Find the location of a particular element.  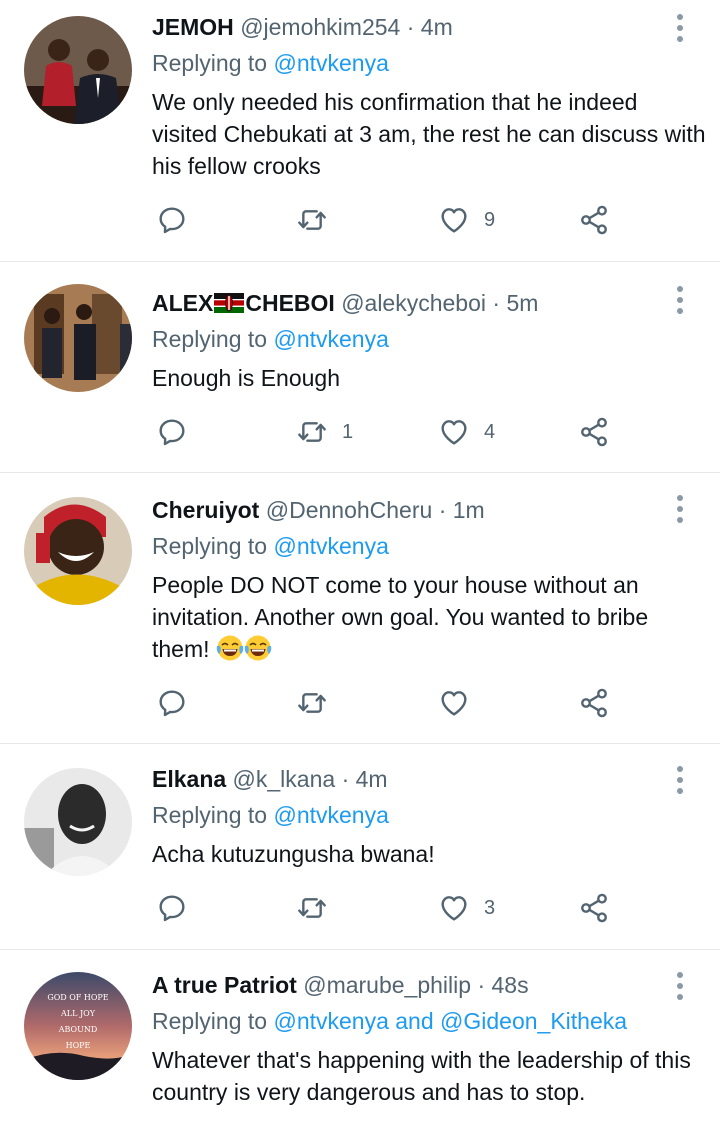

tweet-header: Elkana @k_lkana · 4m is located at coordinates (270, 779).